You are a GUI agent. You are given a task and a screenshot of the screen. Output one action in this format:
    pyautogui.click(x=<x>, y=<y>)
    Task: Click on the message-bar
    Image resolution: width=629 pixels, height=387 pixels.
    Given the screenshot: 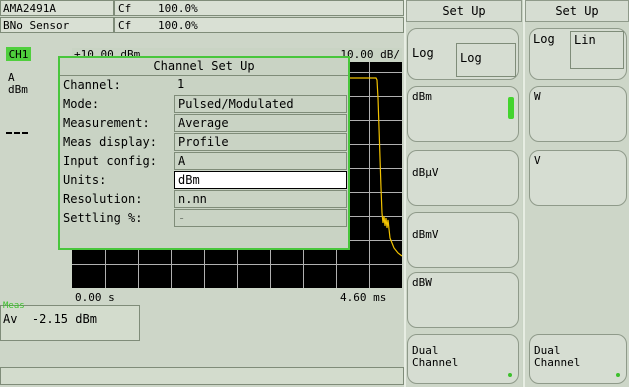 What is the action you would take?
    pyautogui.click(x=202, y=376)
    